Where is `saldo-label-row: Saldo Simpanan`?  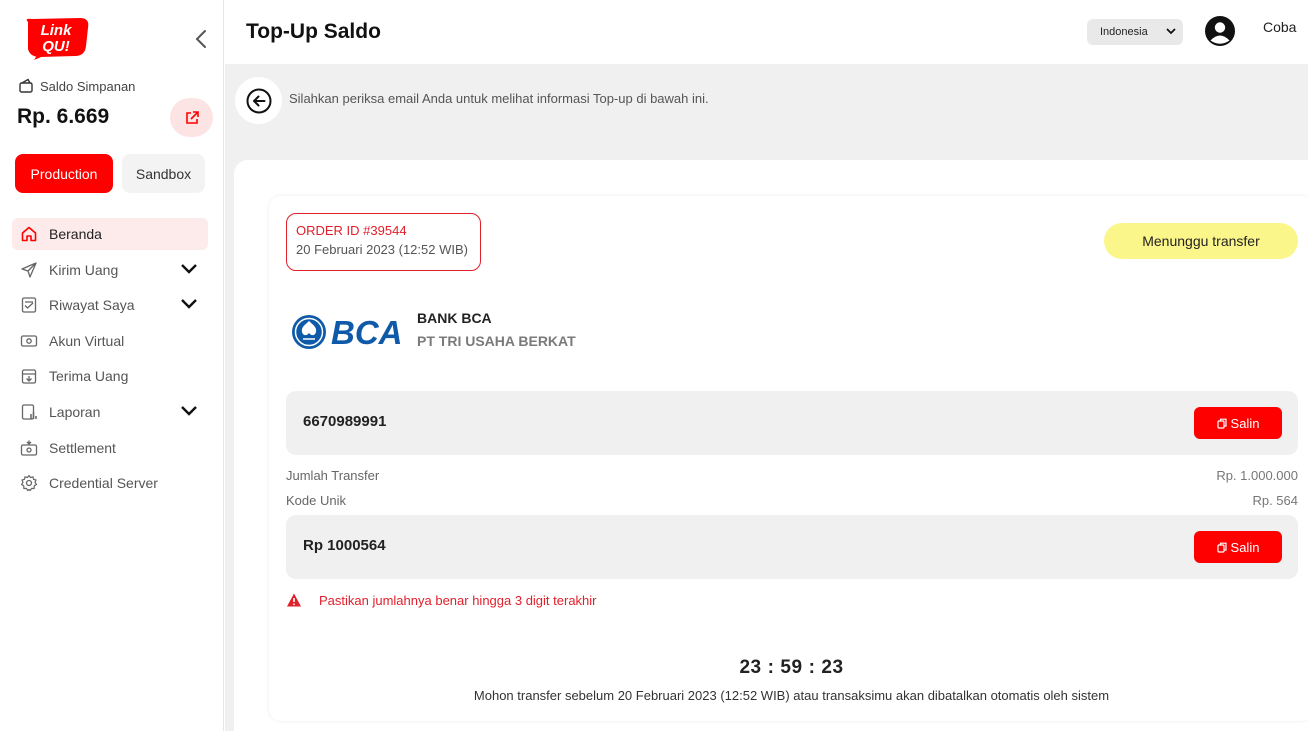 saldo-label-row: Saldo Simpanan is located at coordinates (76, 86).